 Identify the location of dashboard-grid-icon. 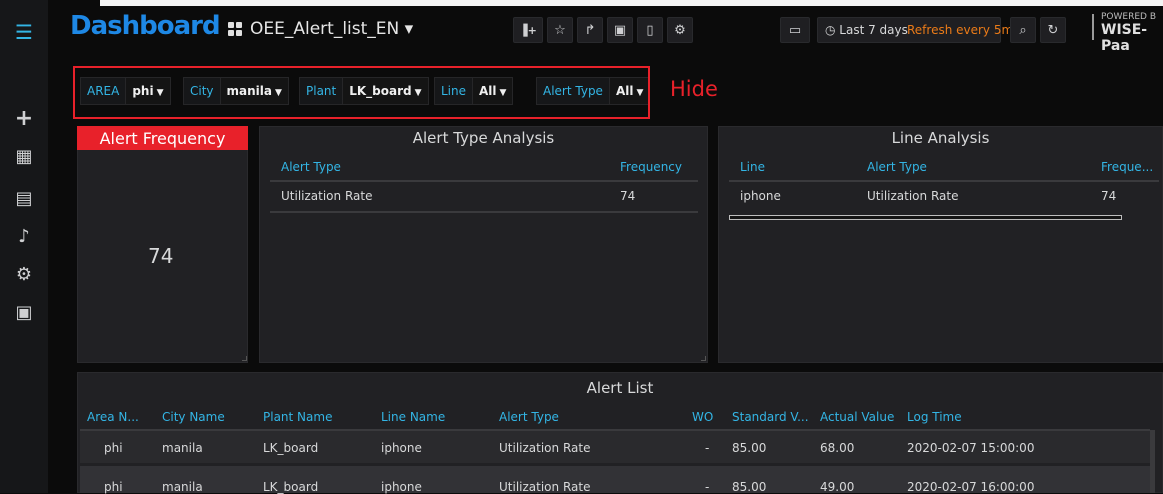
(235, 29).